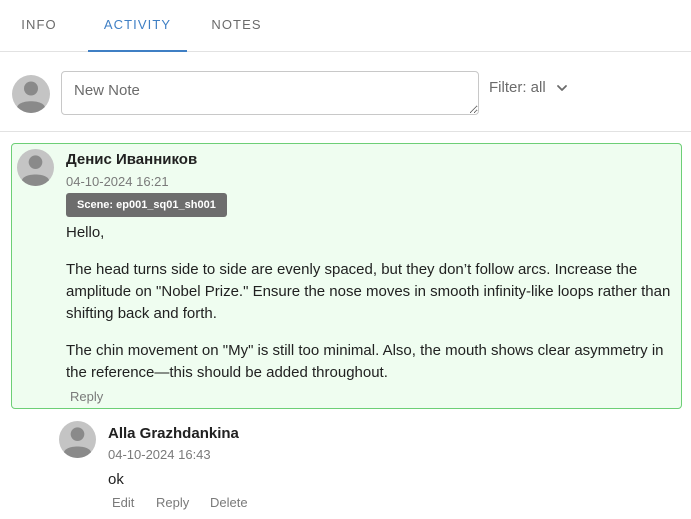 The width and height of the screenshot is (691, 519). Describe the element at coordinates (517, 87) in the screenshot. I see `filter-label: Filter: all` at that location.